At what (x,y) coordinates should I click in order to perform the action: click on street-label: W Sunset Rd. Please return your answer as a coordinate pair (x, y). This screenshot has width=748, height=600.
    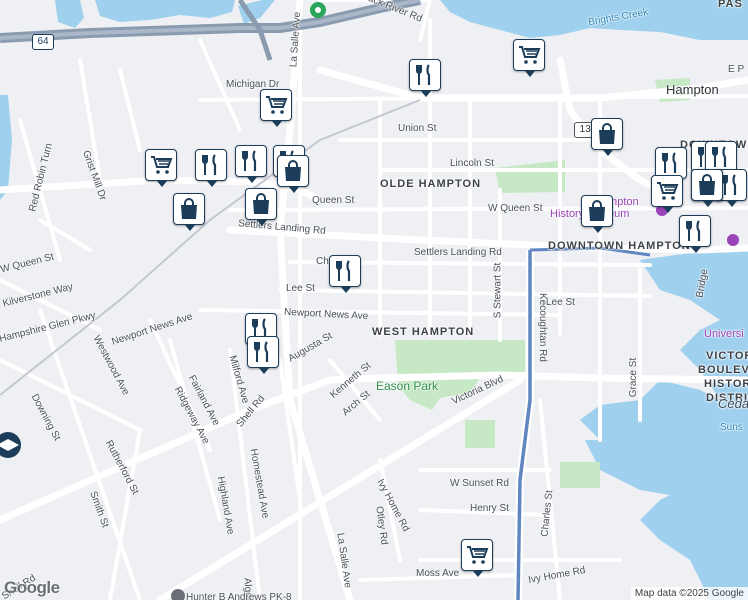
    Looking at the image, I should click on (479, 483).